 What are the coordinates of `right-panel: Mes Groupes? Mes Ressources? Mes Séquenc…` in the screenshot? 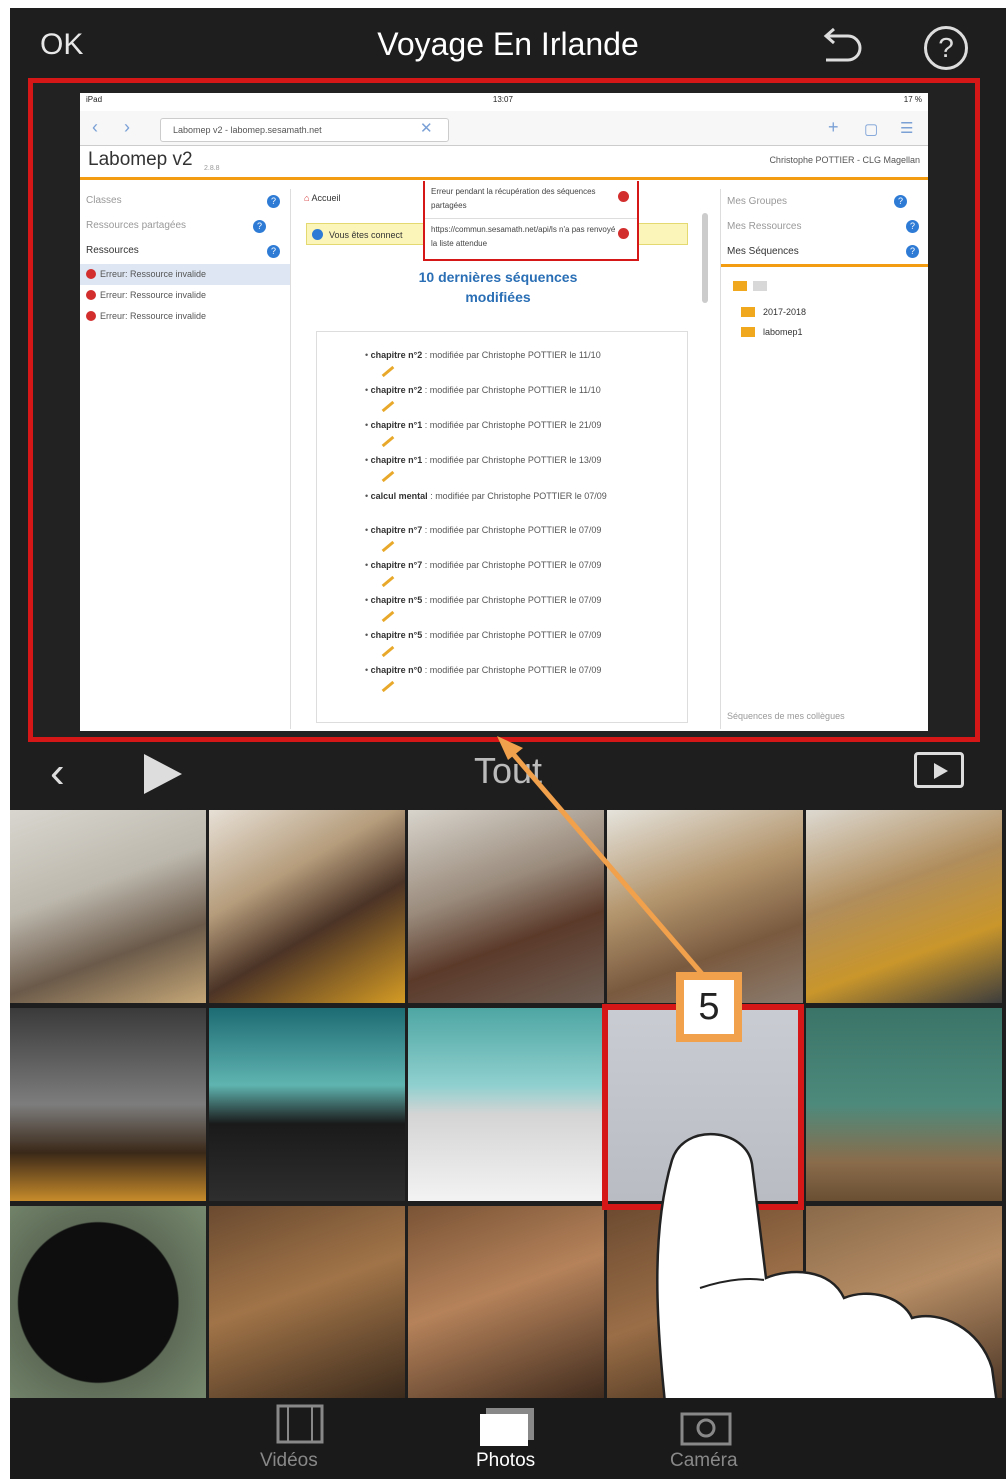 It's located at (824, 459).